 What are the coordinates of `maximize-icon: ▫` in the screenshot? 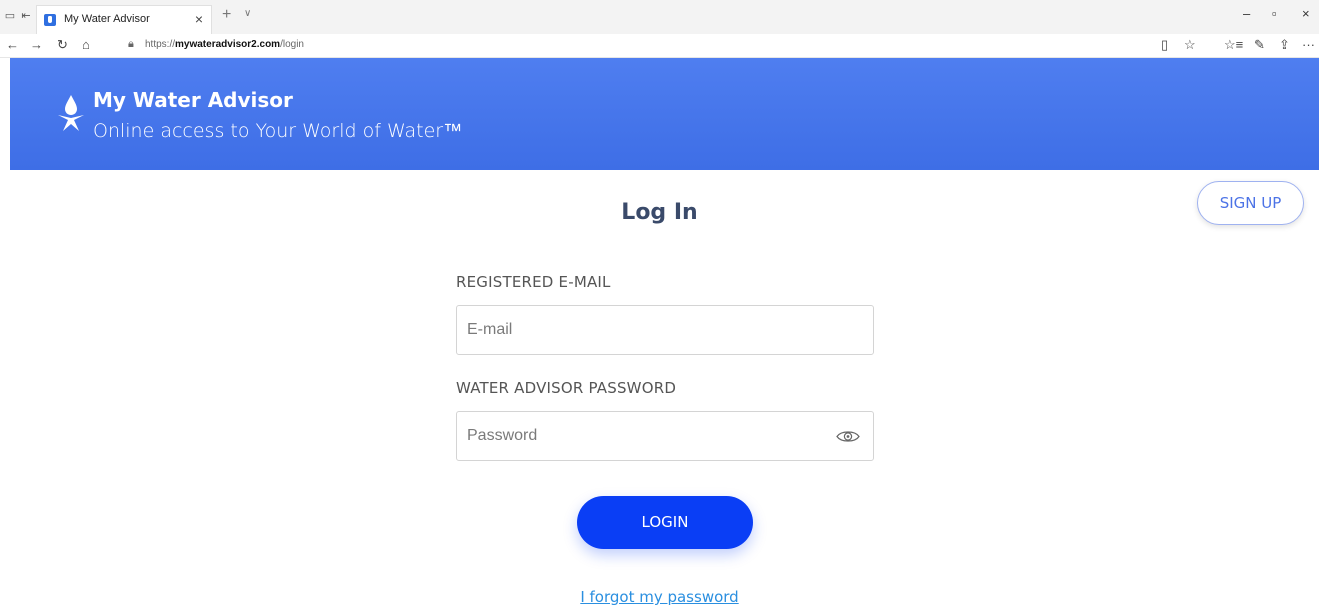 It's located at (1274, 14).